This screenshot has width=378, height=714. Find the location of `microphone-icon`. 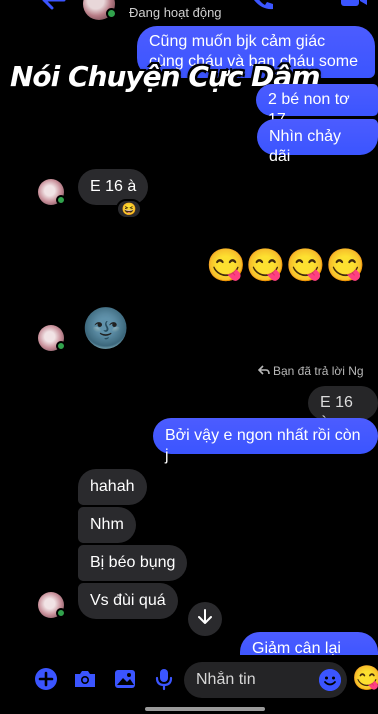

microphone-icon is located at coordinates (164, 679).